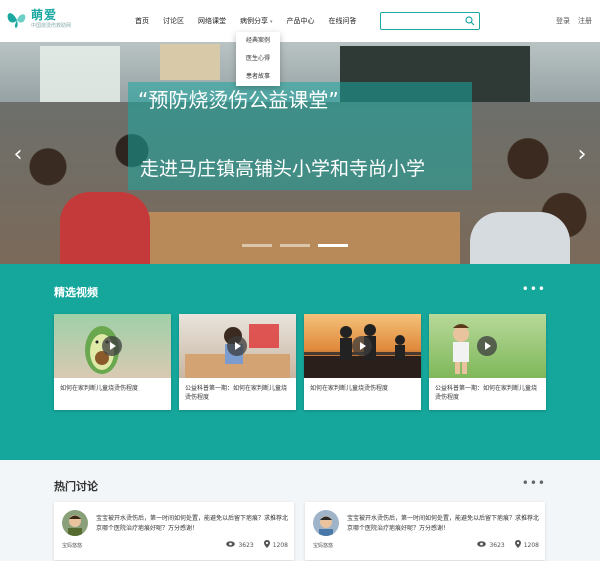 The image size is (600, 561). I want to click on nav-item-home: 首页, so click(142, 21).